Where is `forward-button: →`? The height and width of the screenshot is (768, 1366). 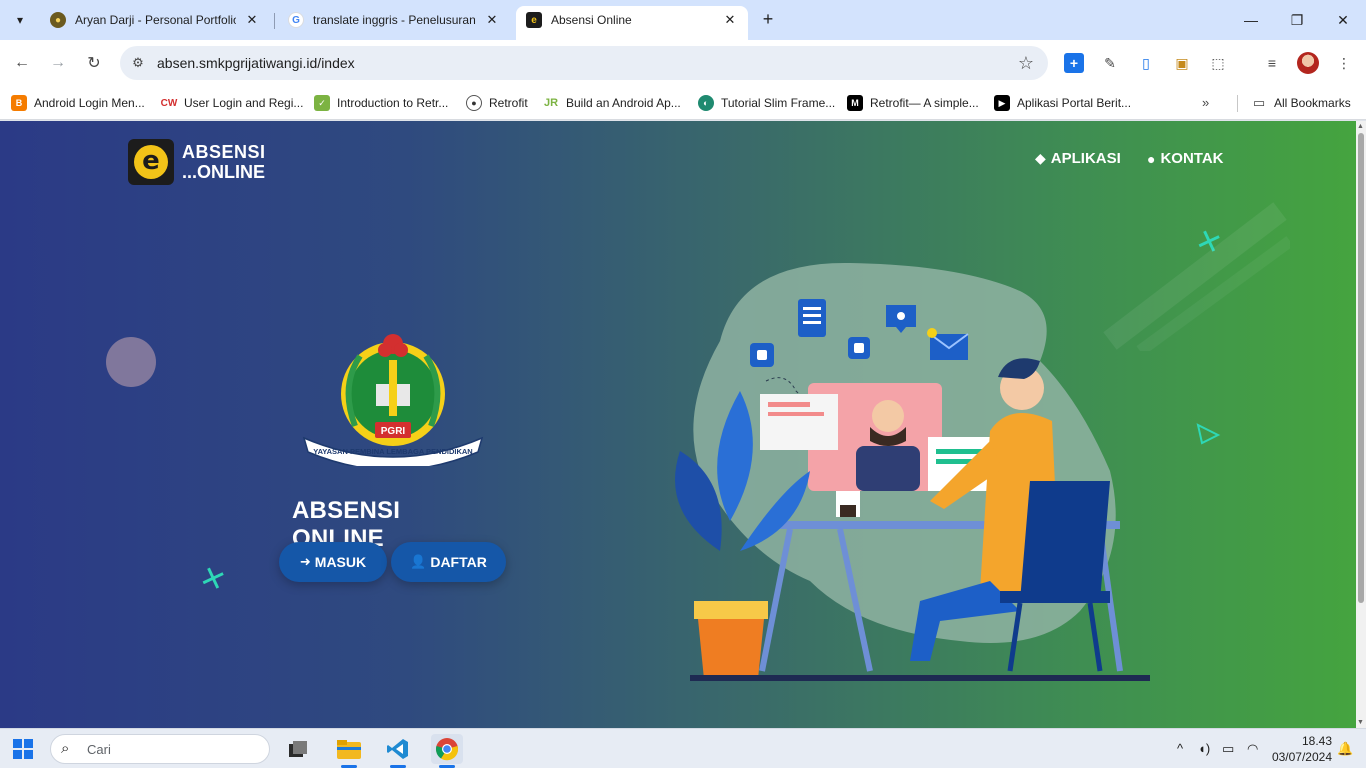 forward-button: → is located at coordinates (58, 63).